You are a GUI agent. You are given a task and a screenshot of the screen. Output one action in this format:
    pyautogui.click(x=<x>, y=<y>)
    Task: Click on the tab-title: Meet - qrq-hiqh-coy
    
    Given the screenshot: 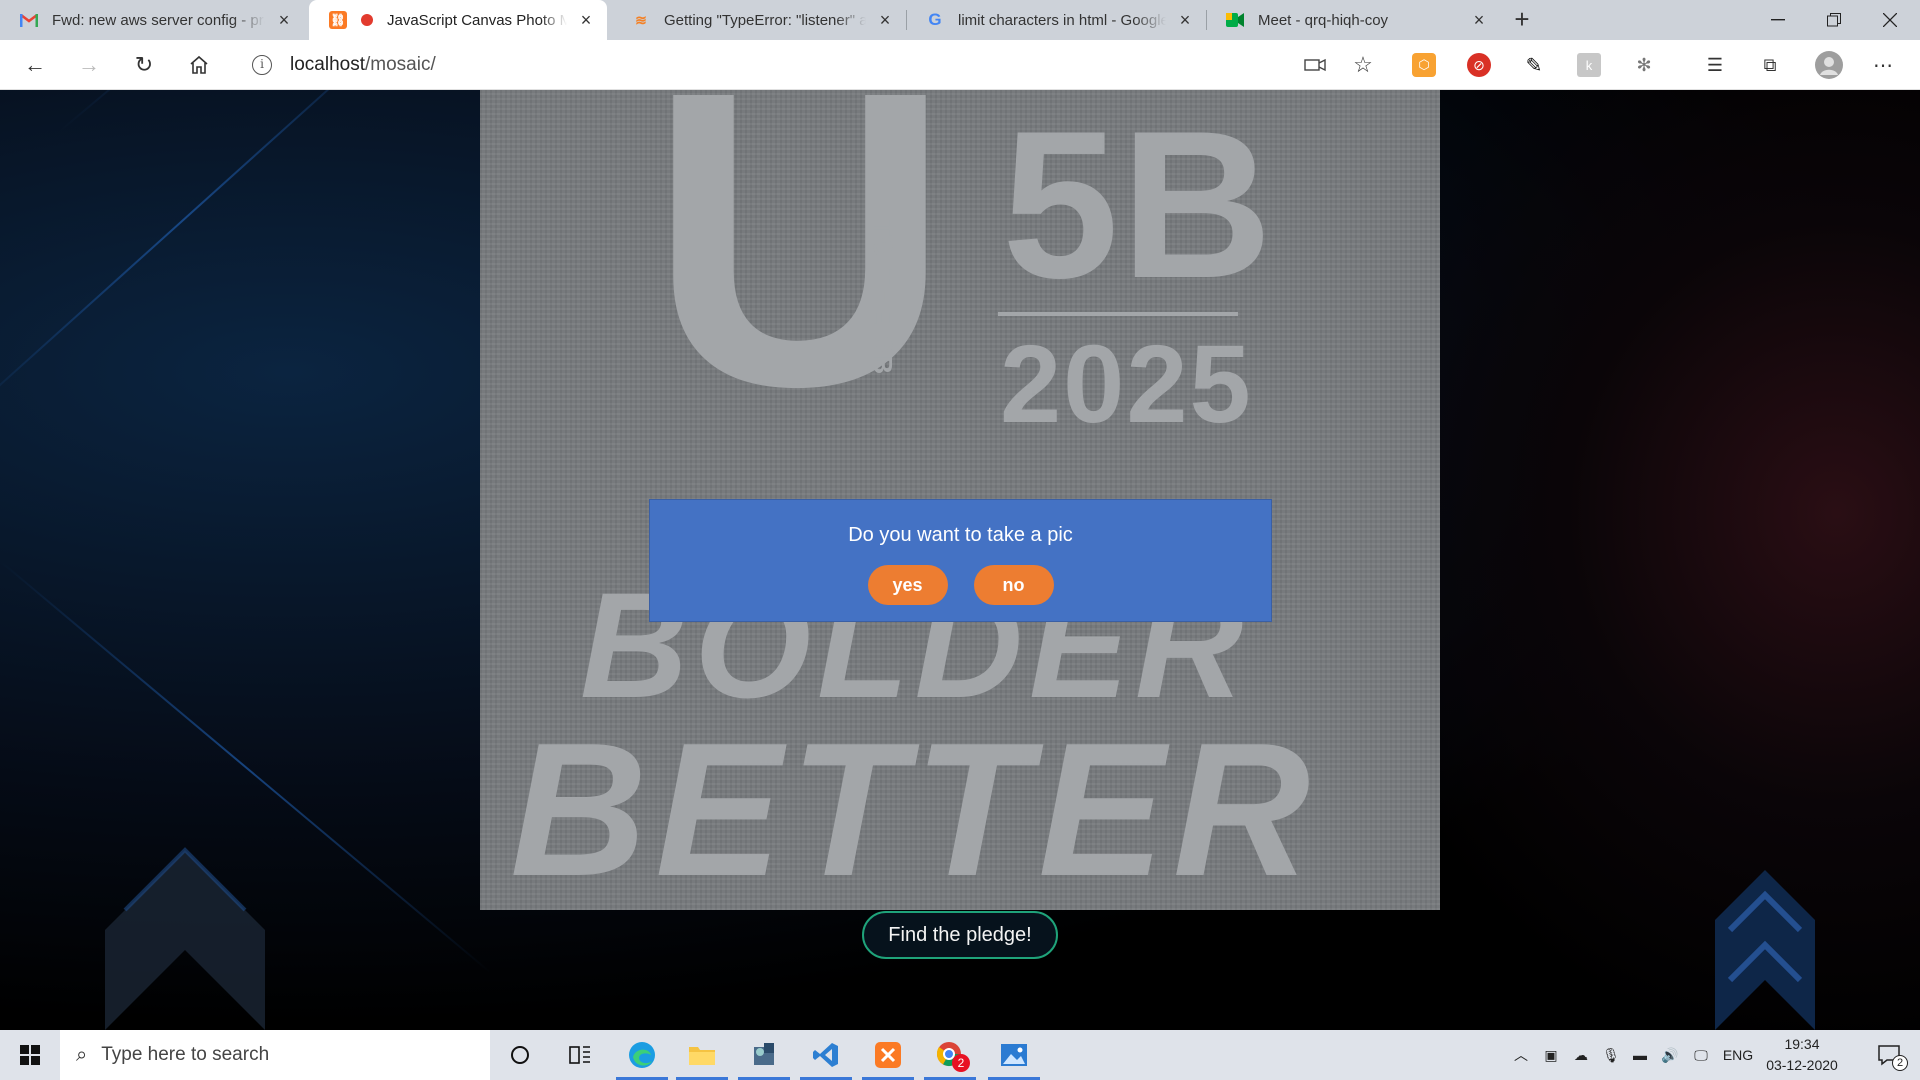 What is the action you would take?
    pyautogui.click(x=1323, y=20)
    